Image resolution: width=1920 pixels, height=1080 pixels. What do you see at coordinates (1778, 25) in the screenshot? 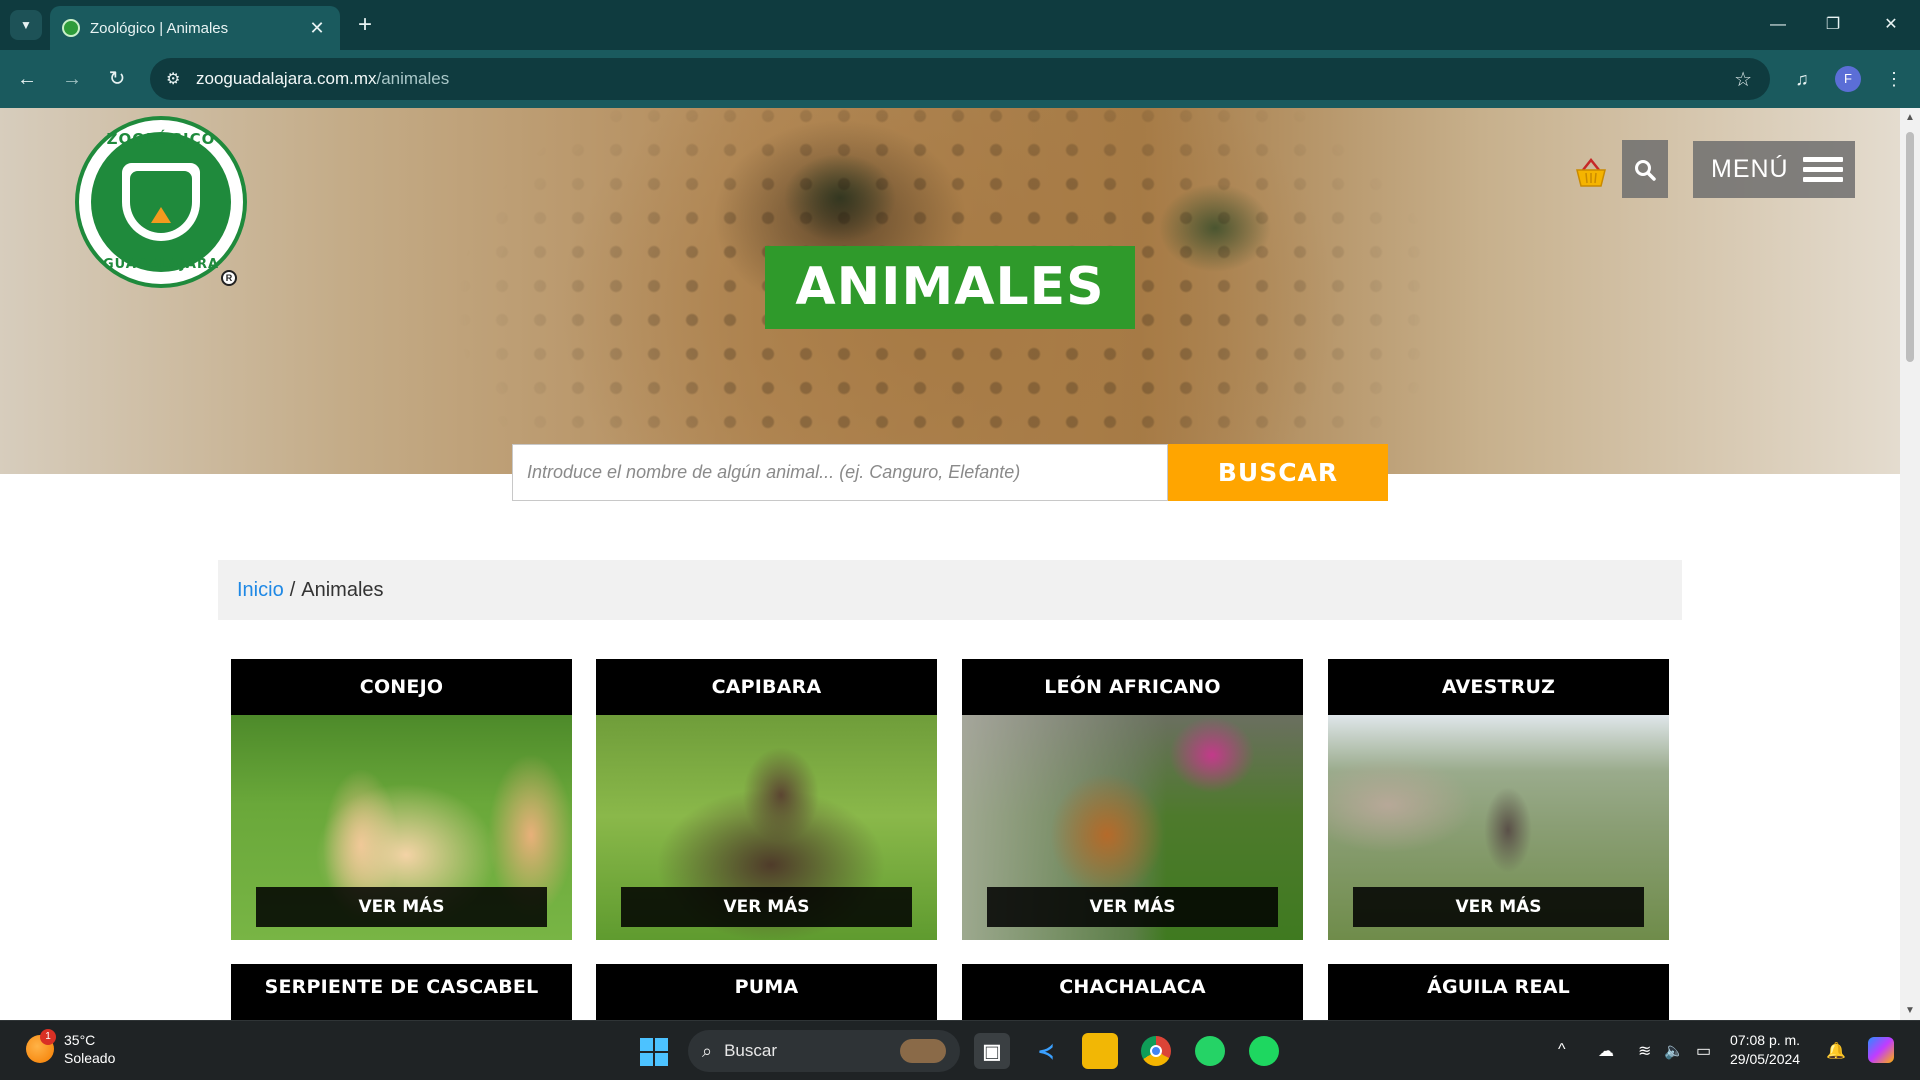
I see `minimize-button: —` at bounding box center [1778, 25].